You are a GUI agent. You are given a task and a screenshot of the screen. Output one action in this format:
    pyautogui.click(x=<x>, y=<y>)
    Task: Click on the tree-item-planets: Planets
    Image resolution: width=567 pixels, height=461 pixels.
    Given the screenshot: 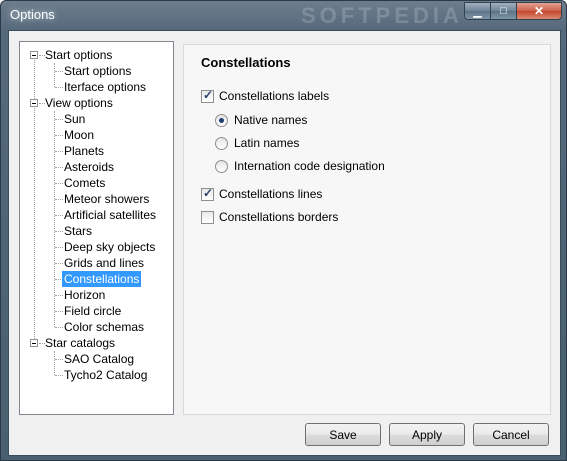 What is the action you would take?
    pyautogui.click(x=84, y=151)
    